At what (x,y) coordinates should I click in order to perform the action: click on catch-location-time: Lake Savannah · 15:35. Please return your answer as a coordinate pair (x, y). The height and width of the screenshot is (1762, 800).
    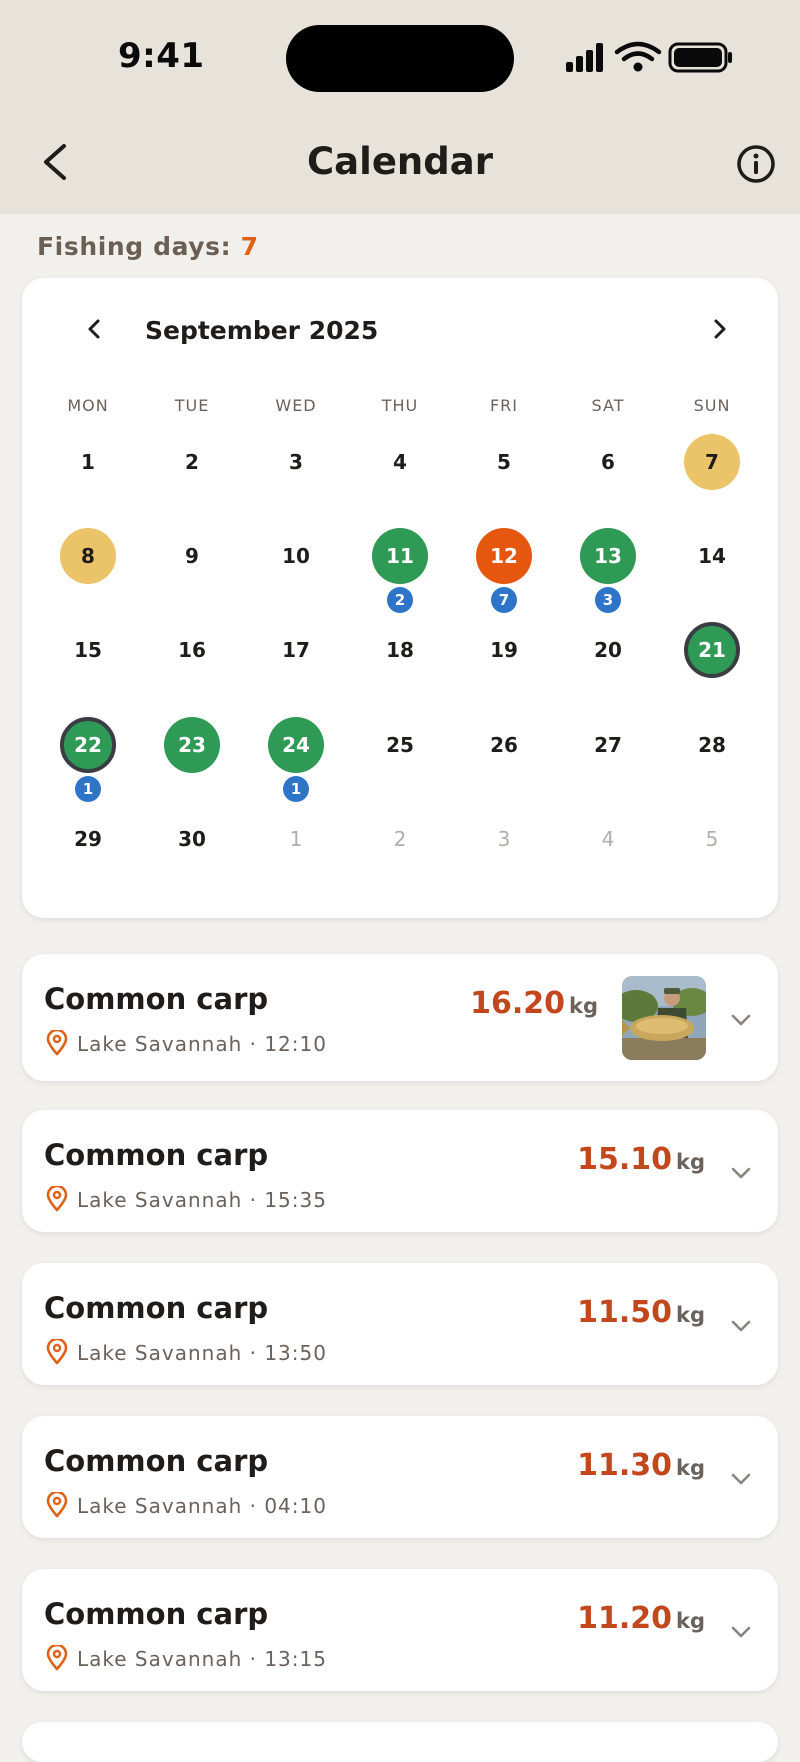
    Looking at the image, I should click on (202, 1200).